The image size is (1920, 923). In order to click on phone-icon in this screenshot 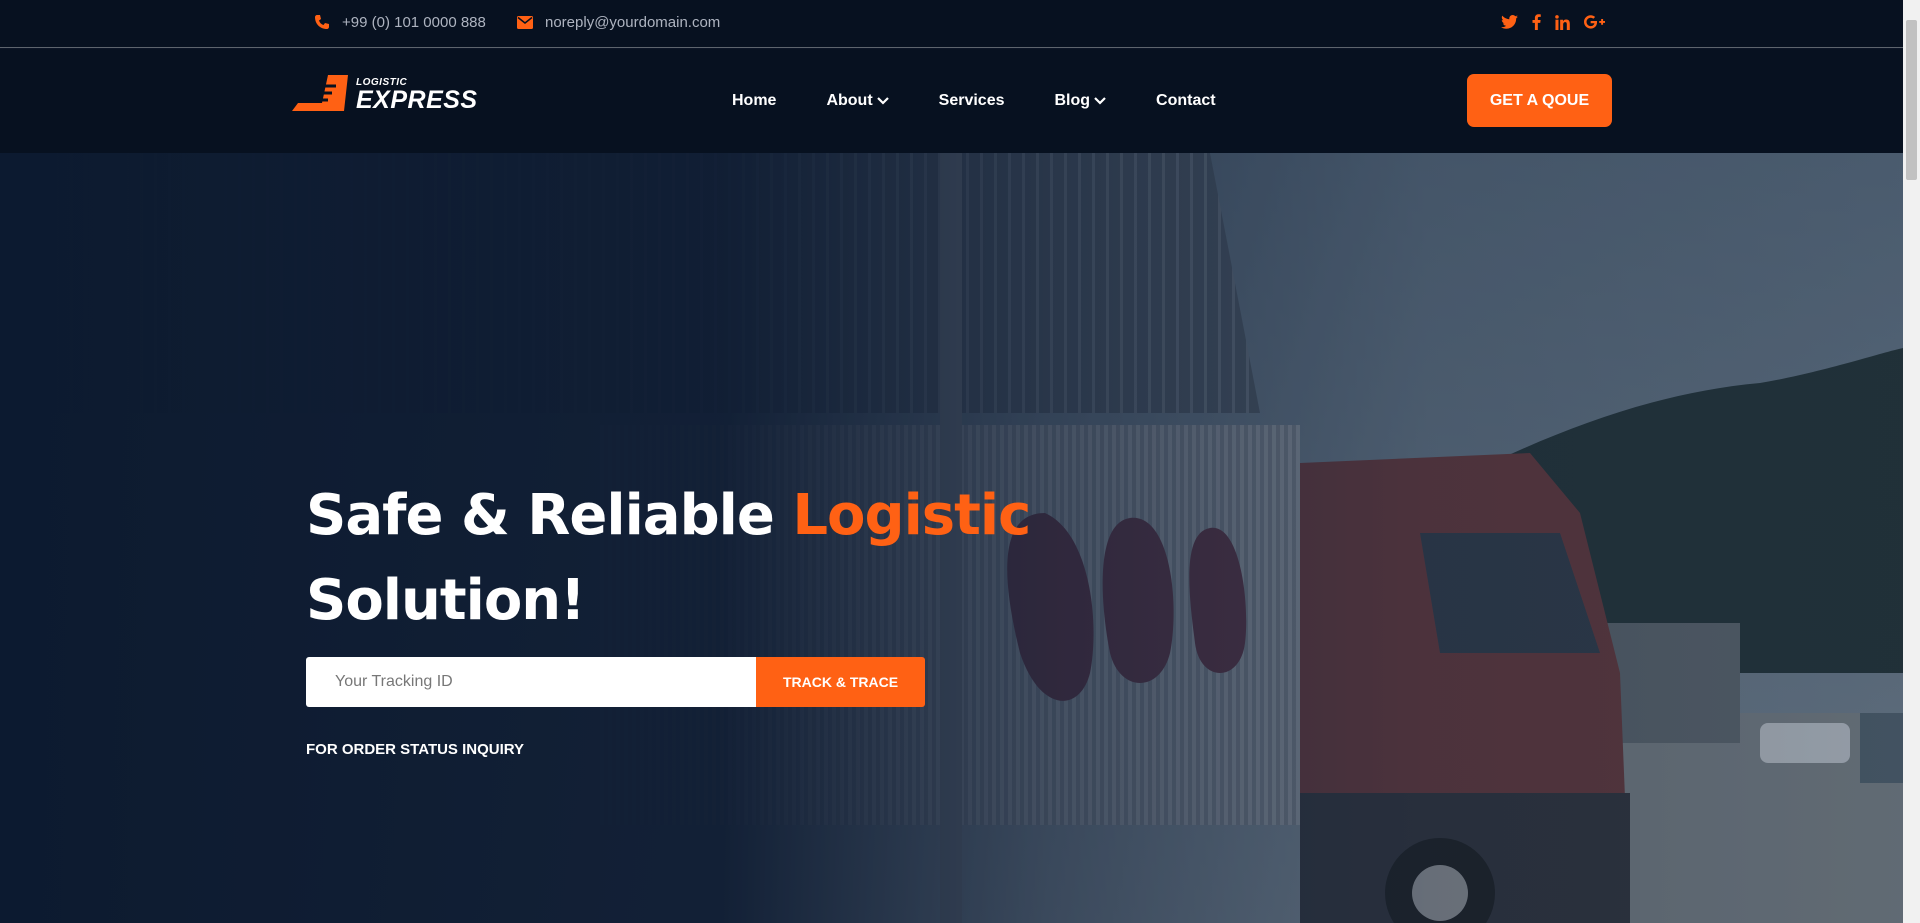, I will do `click(322, 22)`.